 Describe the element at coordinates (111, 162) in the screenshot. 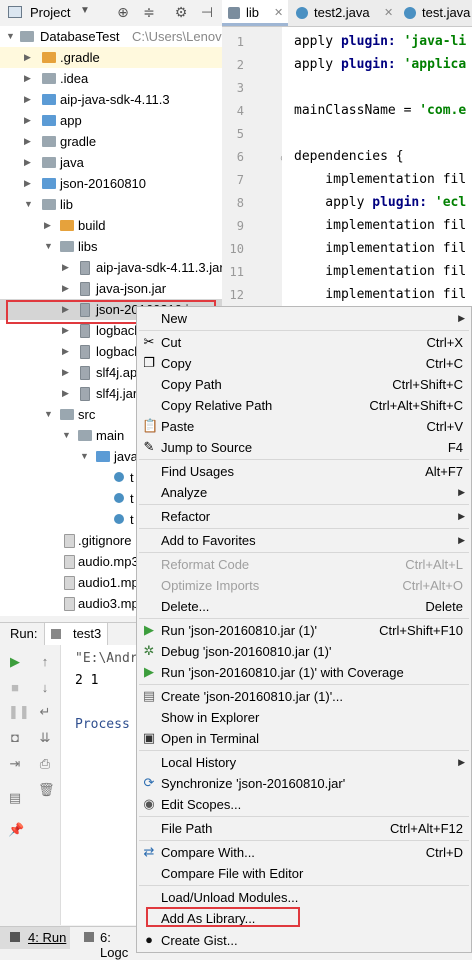

I see `tree-item: ▶ java` at that location.